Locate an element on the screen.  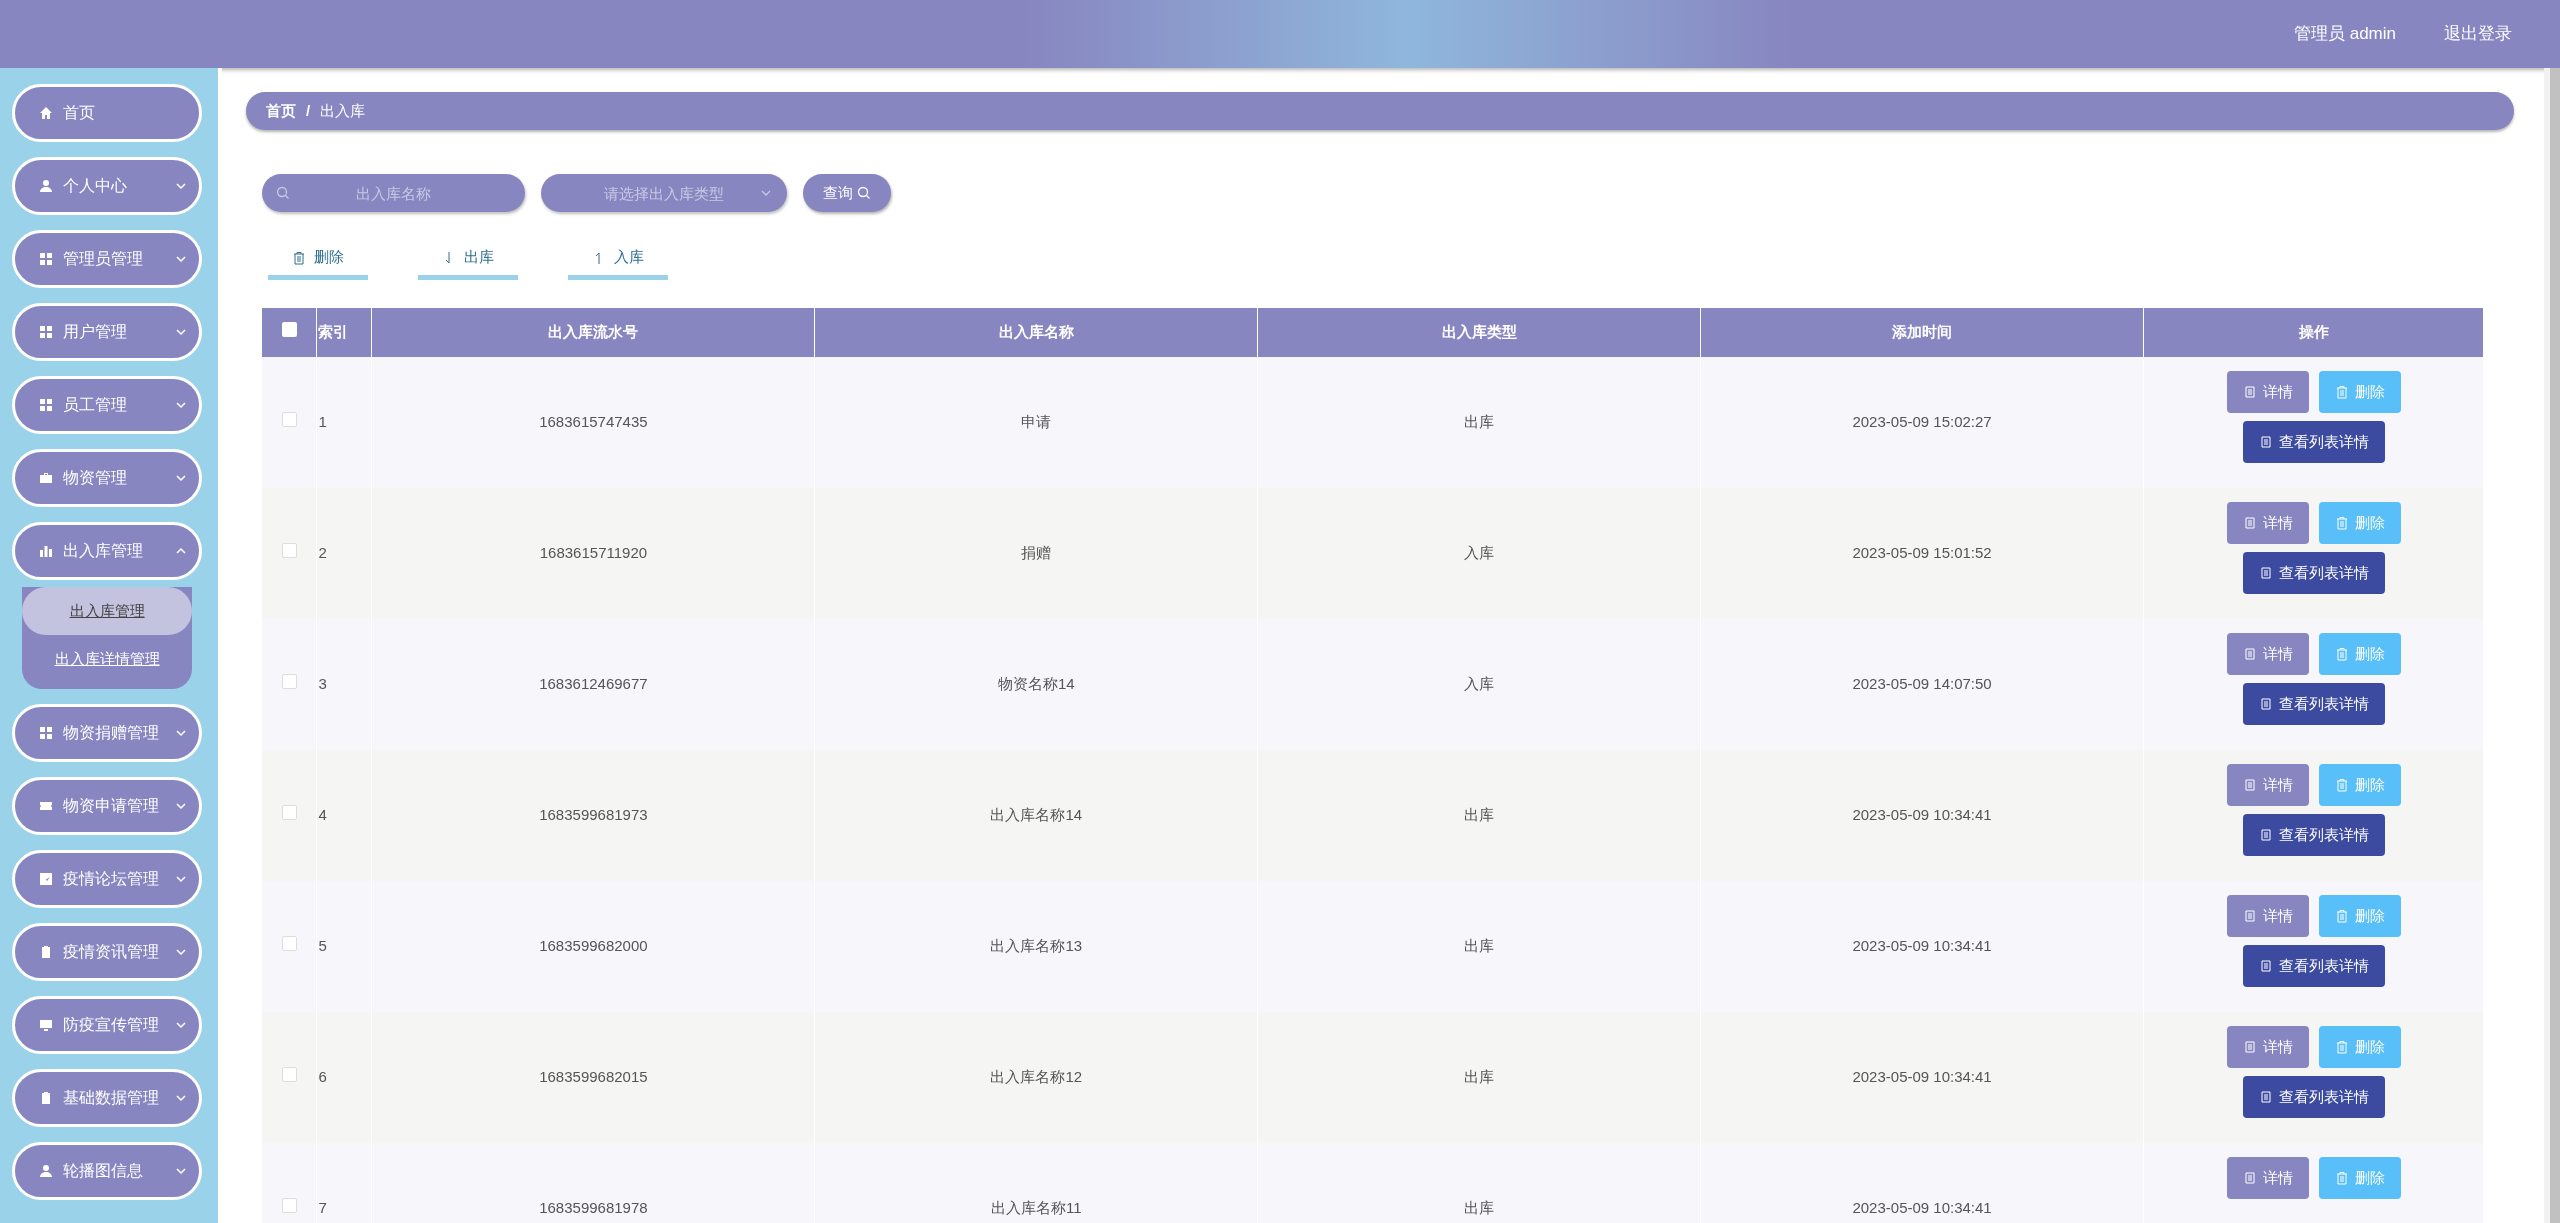
select-all-checkbox is located at coordinates (289, 330).